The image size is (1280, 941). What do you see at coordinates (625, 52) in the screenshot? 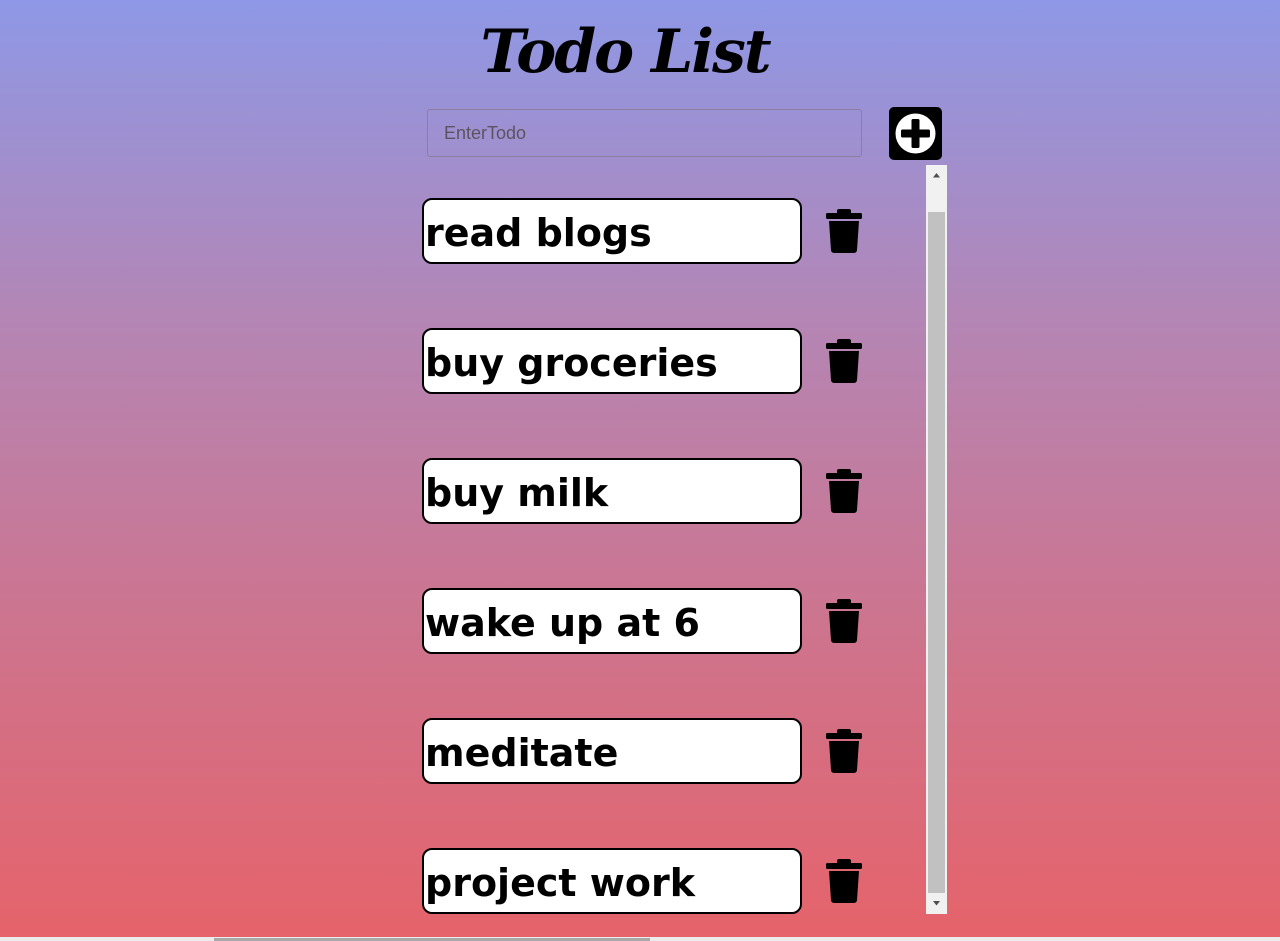
I see `page-title: Todo List` at bounding box center [625, 52].